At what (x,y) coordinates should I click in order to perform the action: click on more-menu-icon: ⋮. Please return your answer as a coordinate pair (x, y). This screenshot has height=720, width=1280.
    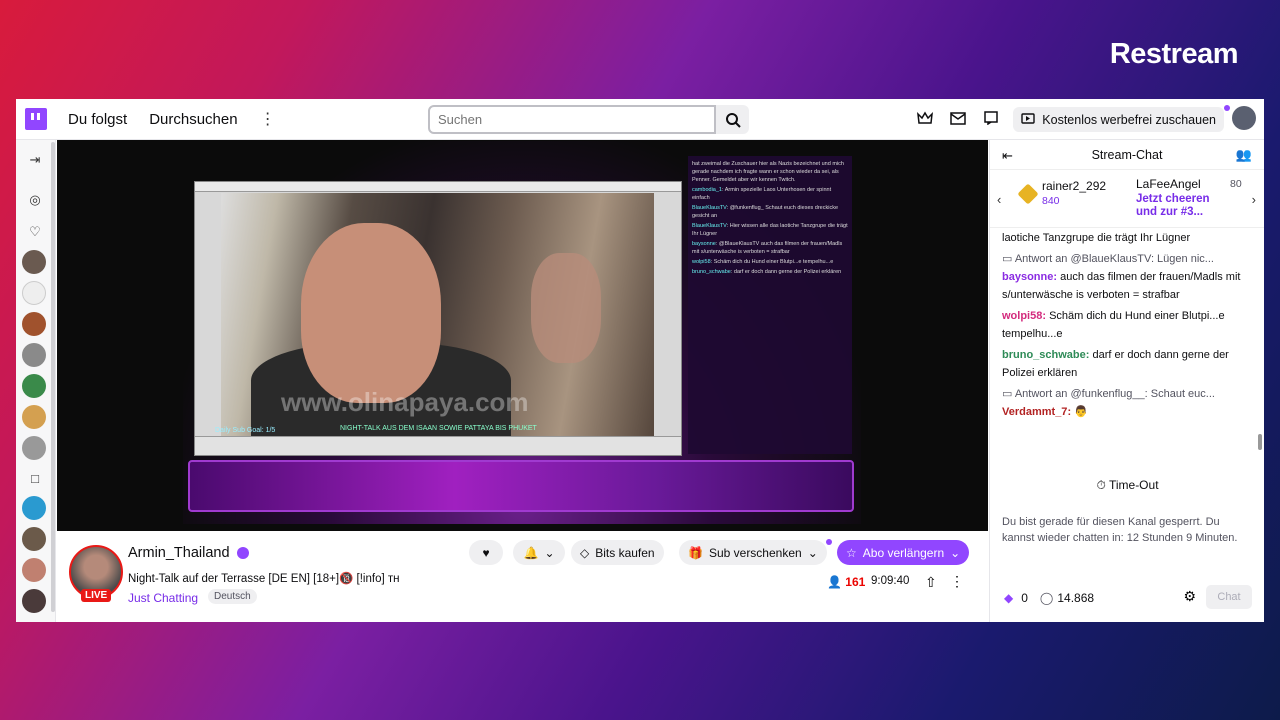
    Looking at the image, I should click on (268, 119).